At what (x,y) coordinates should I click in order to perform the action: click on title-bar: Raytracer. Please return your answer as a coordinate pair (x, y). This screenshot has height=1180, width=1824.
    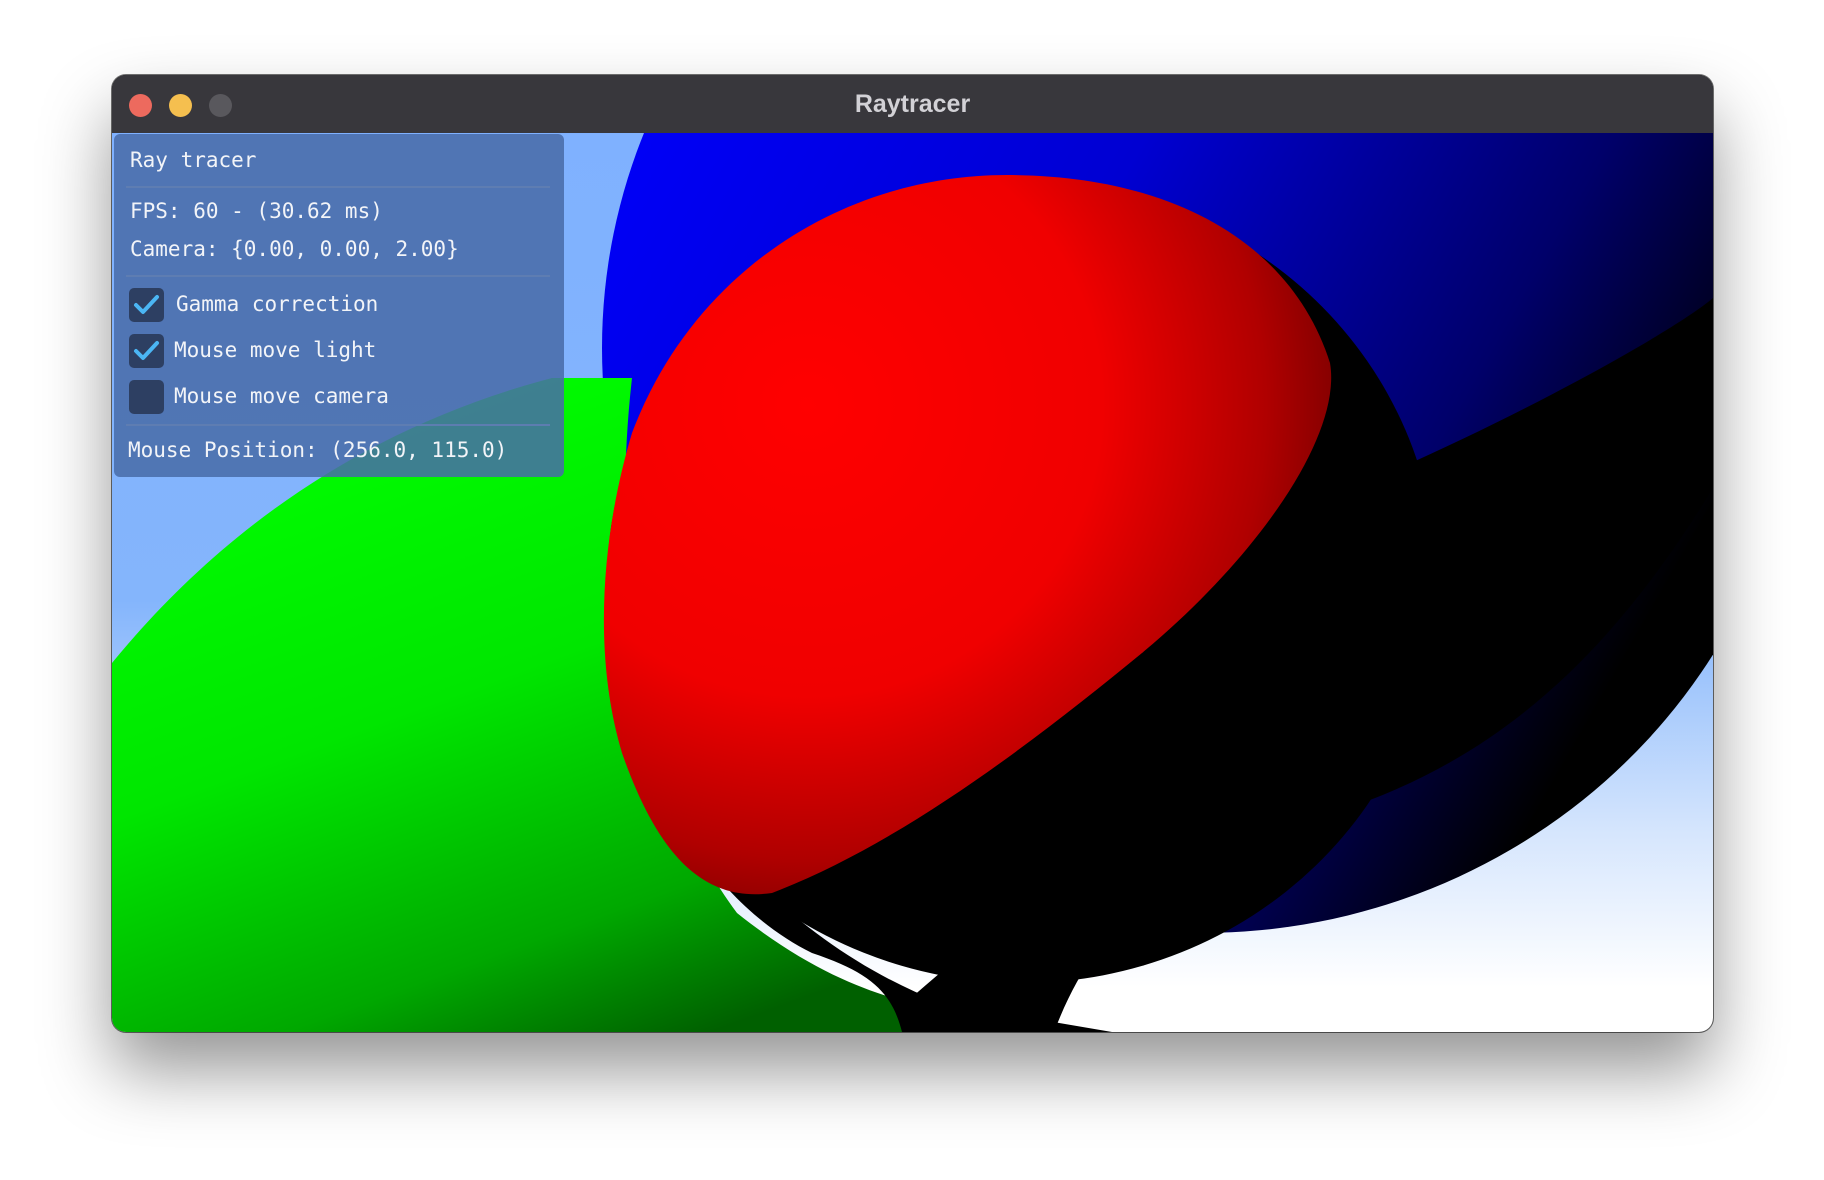
    Looking at the image, I should click on (912, 104).